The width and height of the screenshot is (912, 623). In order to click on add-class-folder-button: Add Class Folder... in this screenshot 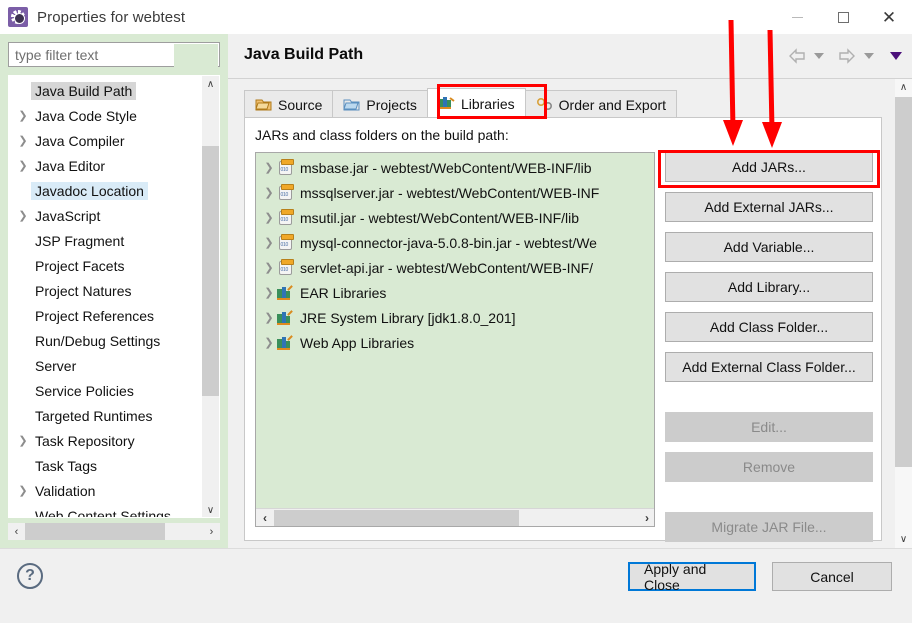, I will do `click(769, 327)`.